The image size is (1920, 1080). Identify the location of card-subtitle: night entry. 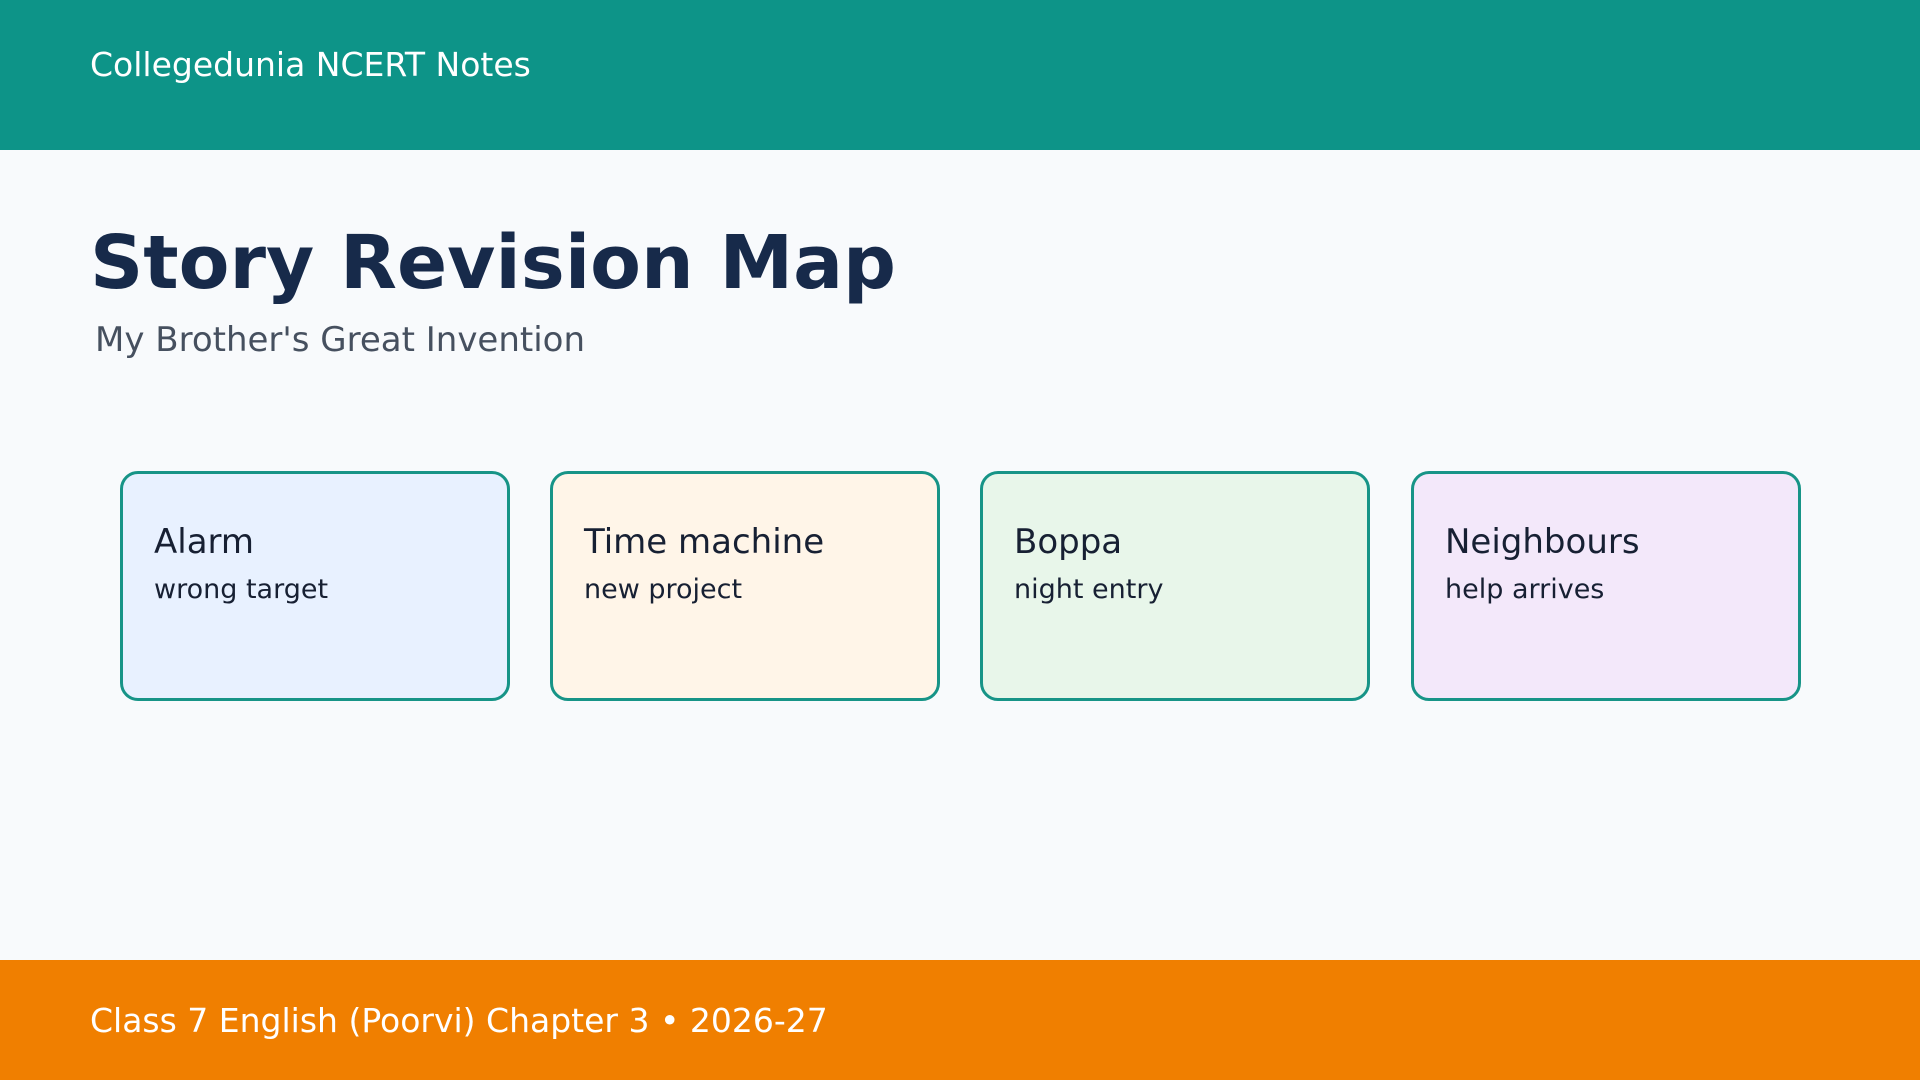
(1089, 589).